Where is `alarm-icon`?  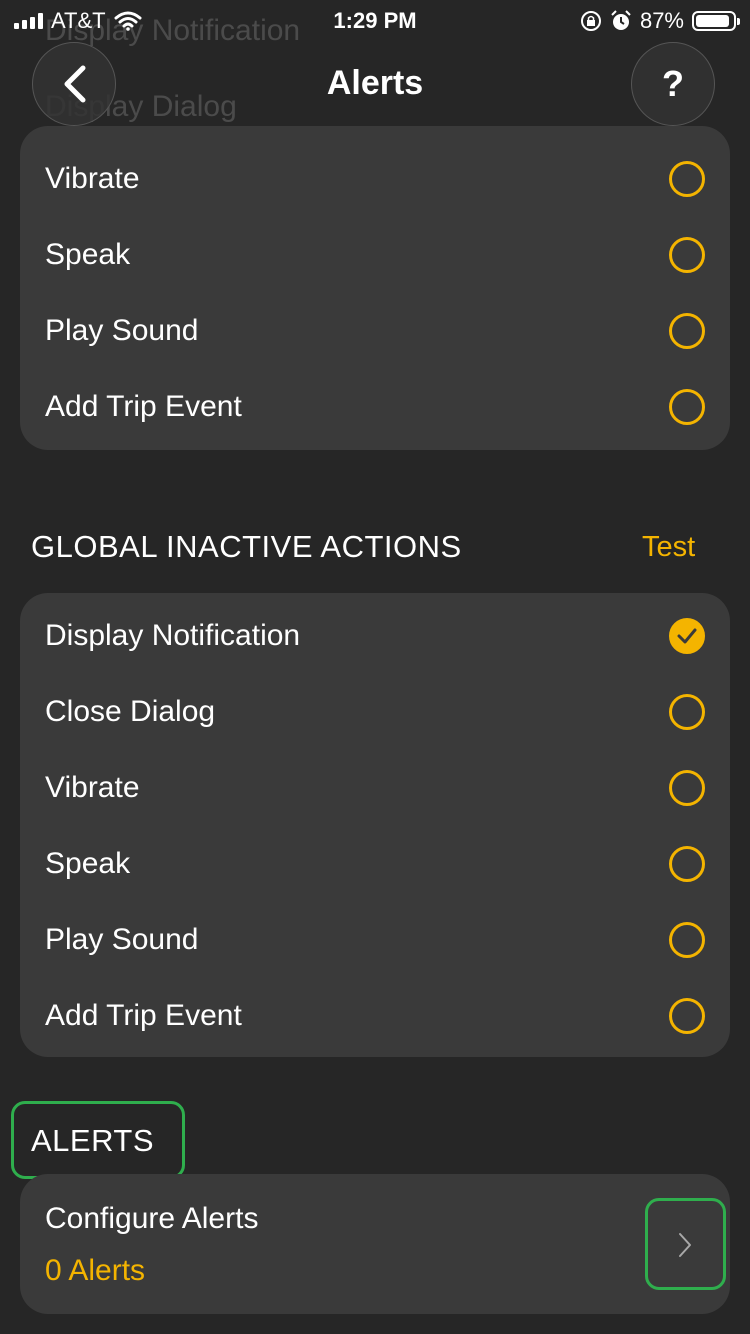
alarm-icon is located at coordinates (621, 20).